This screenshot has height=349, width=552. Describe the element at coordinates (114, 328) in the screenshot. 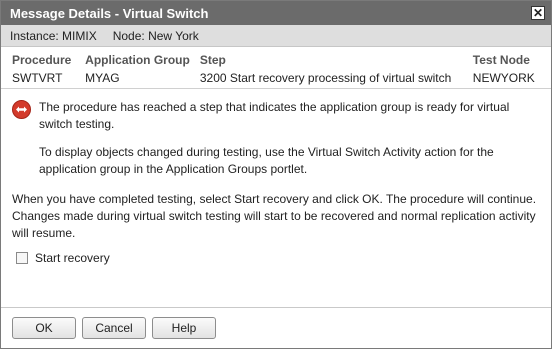

I see `cancel-button: Cancel` at that location.